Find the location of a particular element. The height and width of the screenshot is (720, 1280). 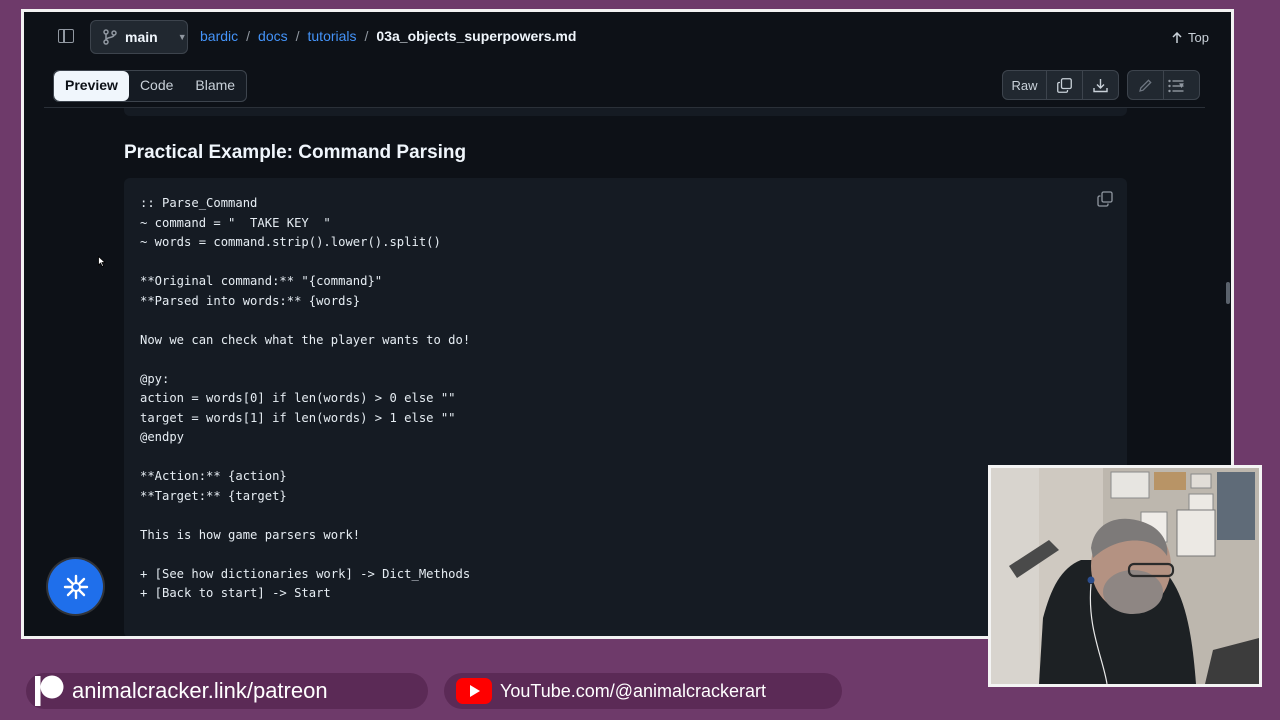

download-icon is located at coordinates (1100, 85).